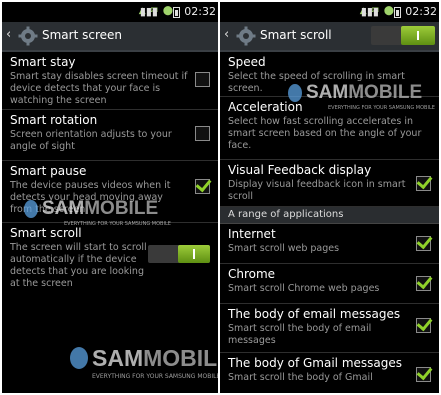 Image resolution: width=441 pixels, height=395 pixels. I want to click on watermark-logo: SAMMOBILE, so click(155, 358).